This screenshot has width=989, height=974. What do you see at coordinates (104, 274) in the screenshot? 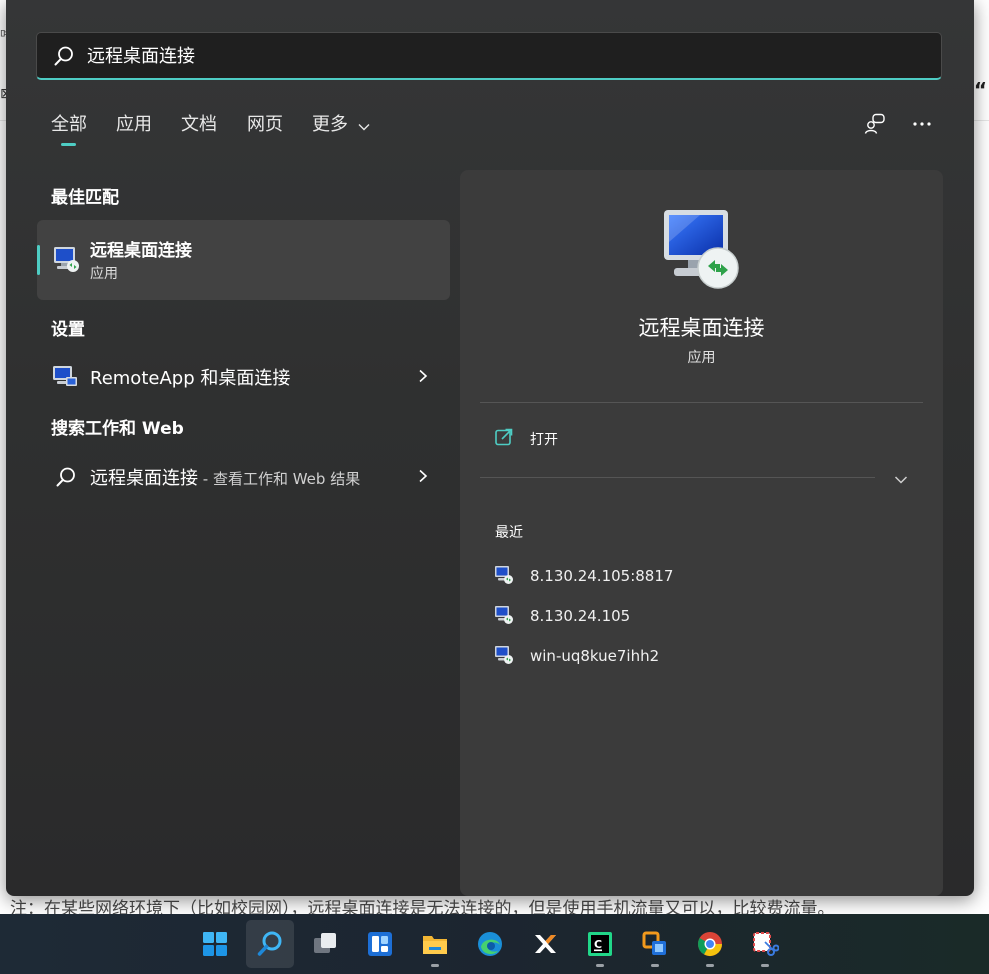
I see `best-match-type: 应用` at bounding box center [104, 274].